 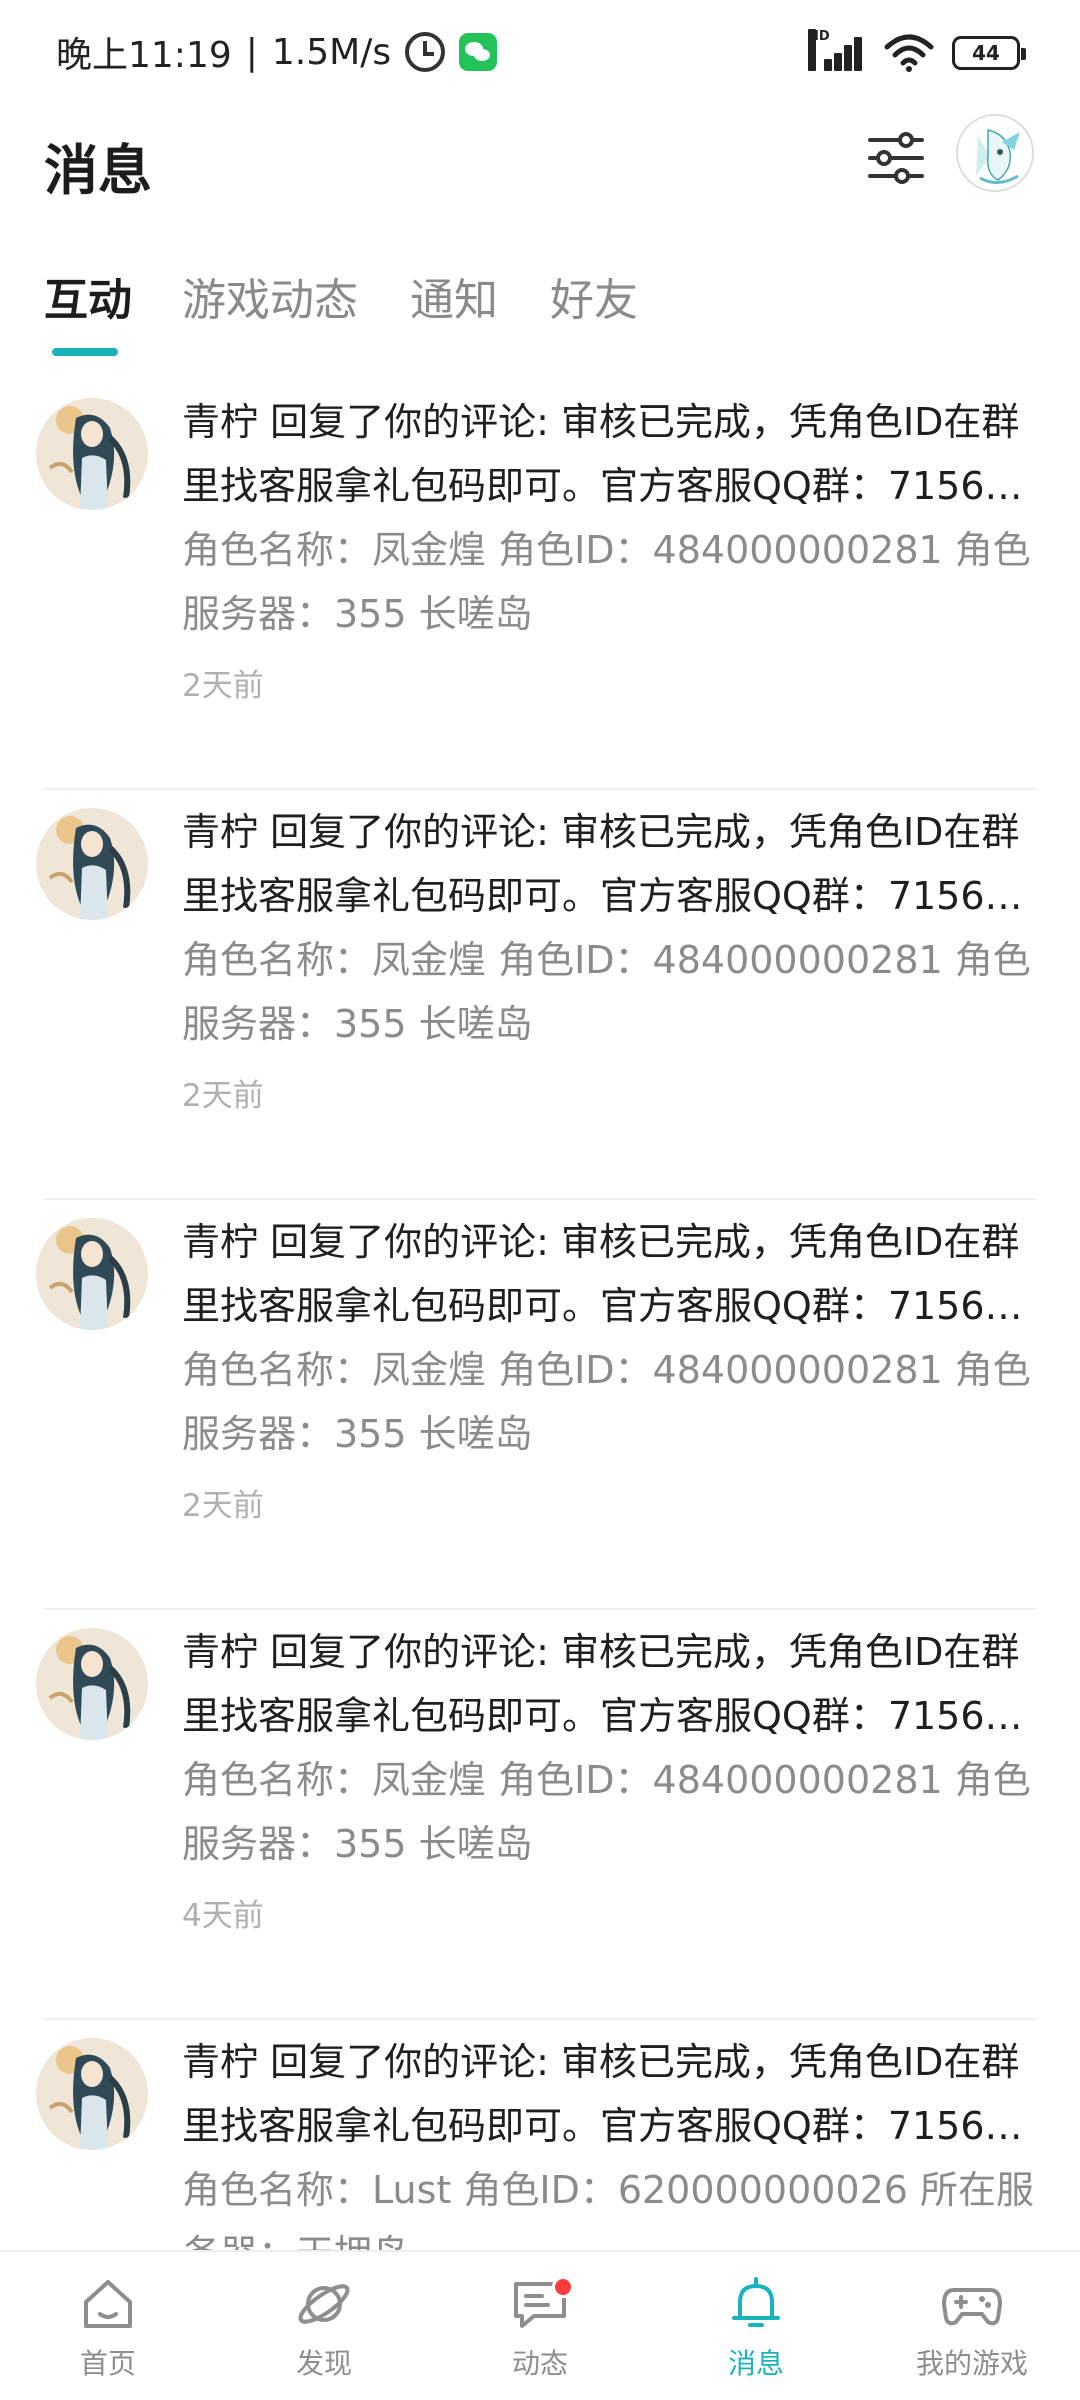 What do you see at coordinates (454, 296) in the screenshot?
I see `tab-notifications: 通知` at bounding box center [454, 296].